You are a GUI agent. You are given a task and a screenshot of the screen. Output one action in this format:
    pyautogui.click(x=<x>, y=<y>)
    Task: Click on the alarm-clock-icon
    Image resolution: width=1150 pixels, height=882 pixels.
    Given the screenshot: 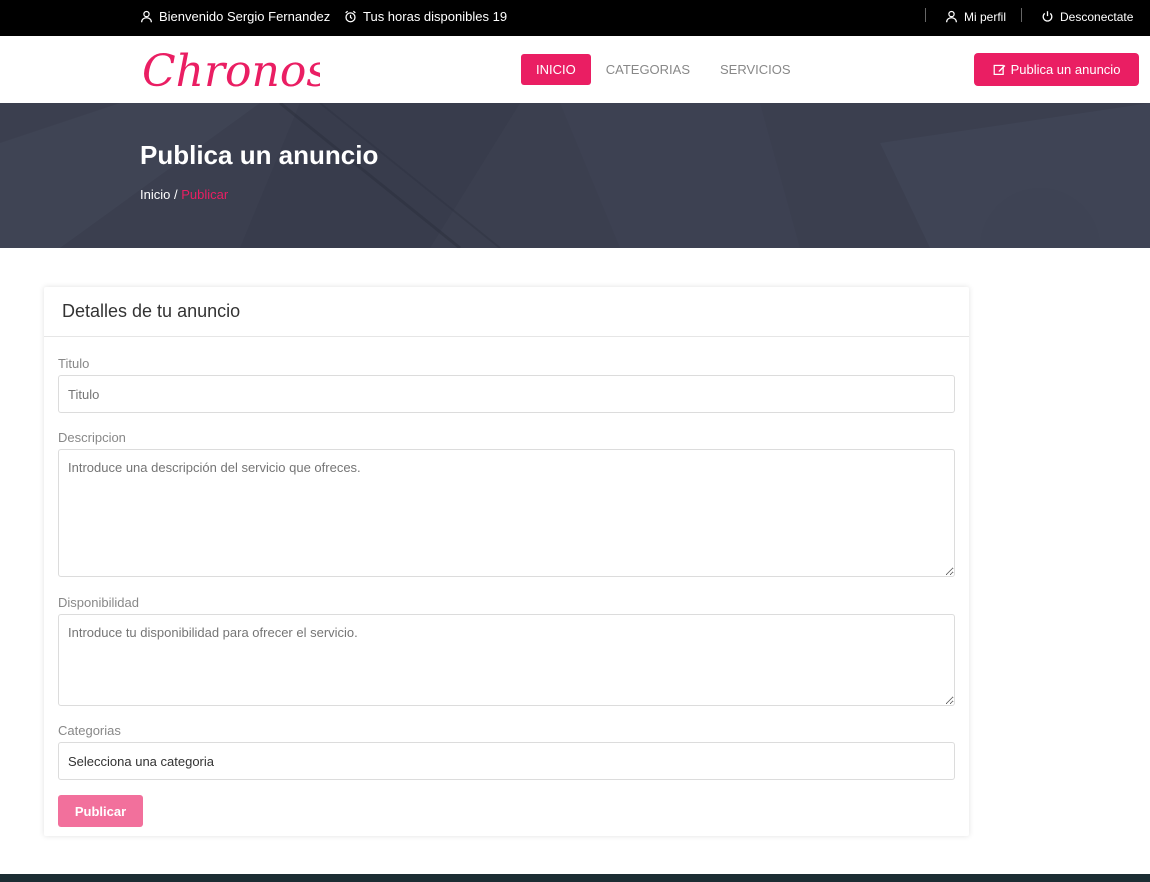 What is the action you would take?
    pyautogui.click(x=350, y=16)
    